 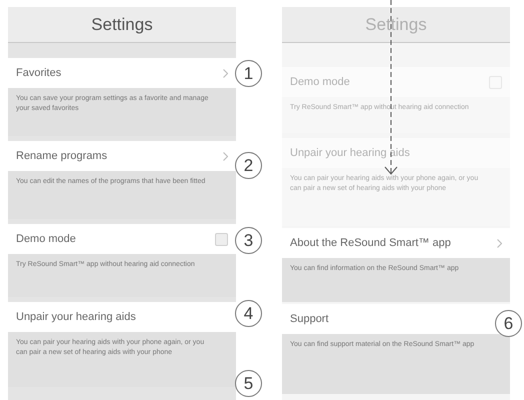 What do you see at coordinates (248, 313) in the screenshot?
I see `callout-number: 4` at bounding box center [248, 313].